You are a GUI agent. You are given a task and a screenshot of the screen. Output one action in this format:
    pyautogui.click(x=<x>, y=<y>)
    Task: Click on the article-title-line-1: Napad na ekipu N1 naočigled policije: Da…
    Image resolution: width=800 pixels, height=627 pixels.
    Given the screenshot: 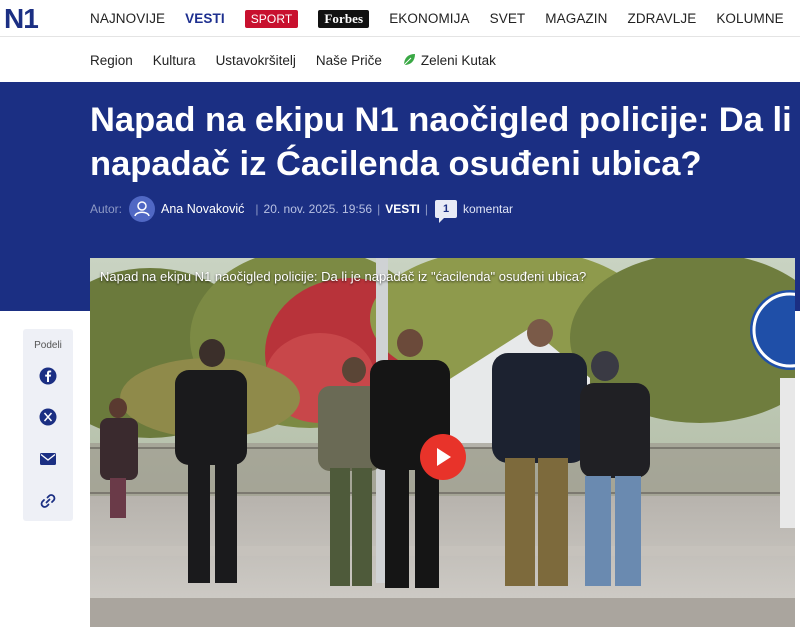 What is the action you would take?
    pyautogui.click(x=445, y=120)
    